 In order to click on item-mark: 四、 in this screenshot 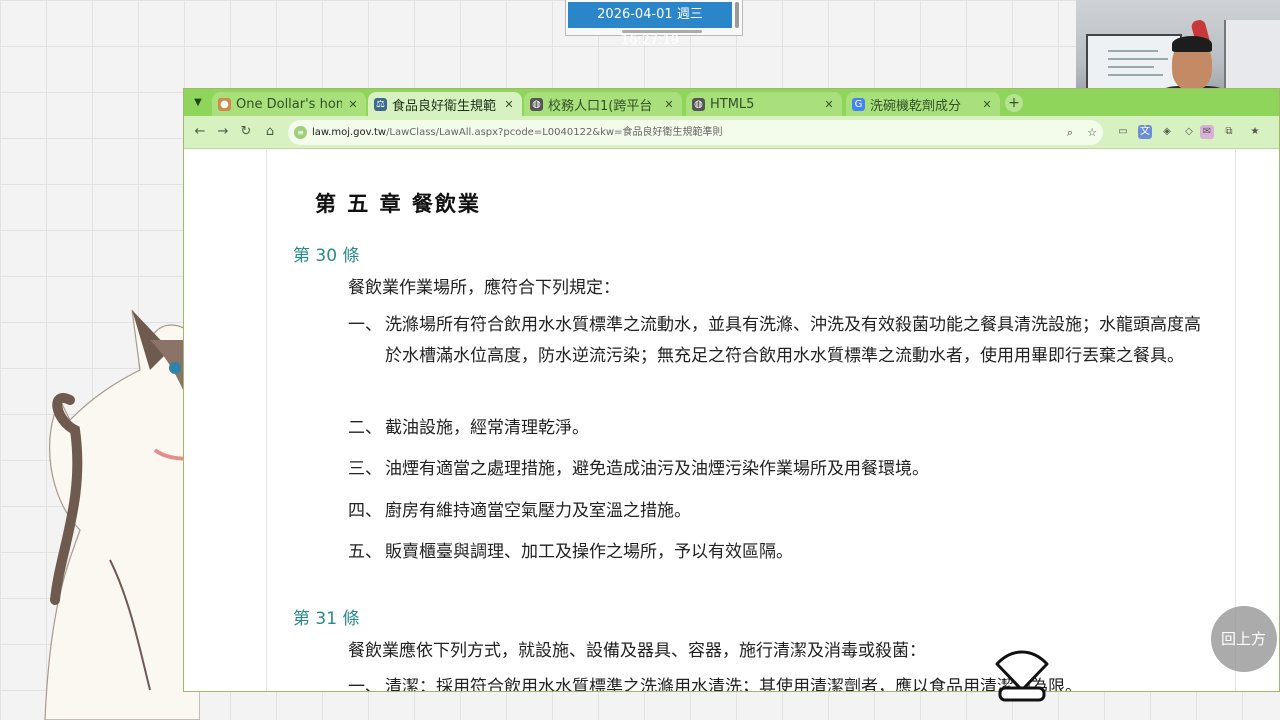, I will do `click(365, 511)`.